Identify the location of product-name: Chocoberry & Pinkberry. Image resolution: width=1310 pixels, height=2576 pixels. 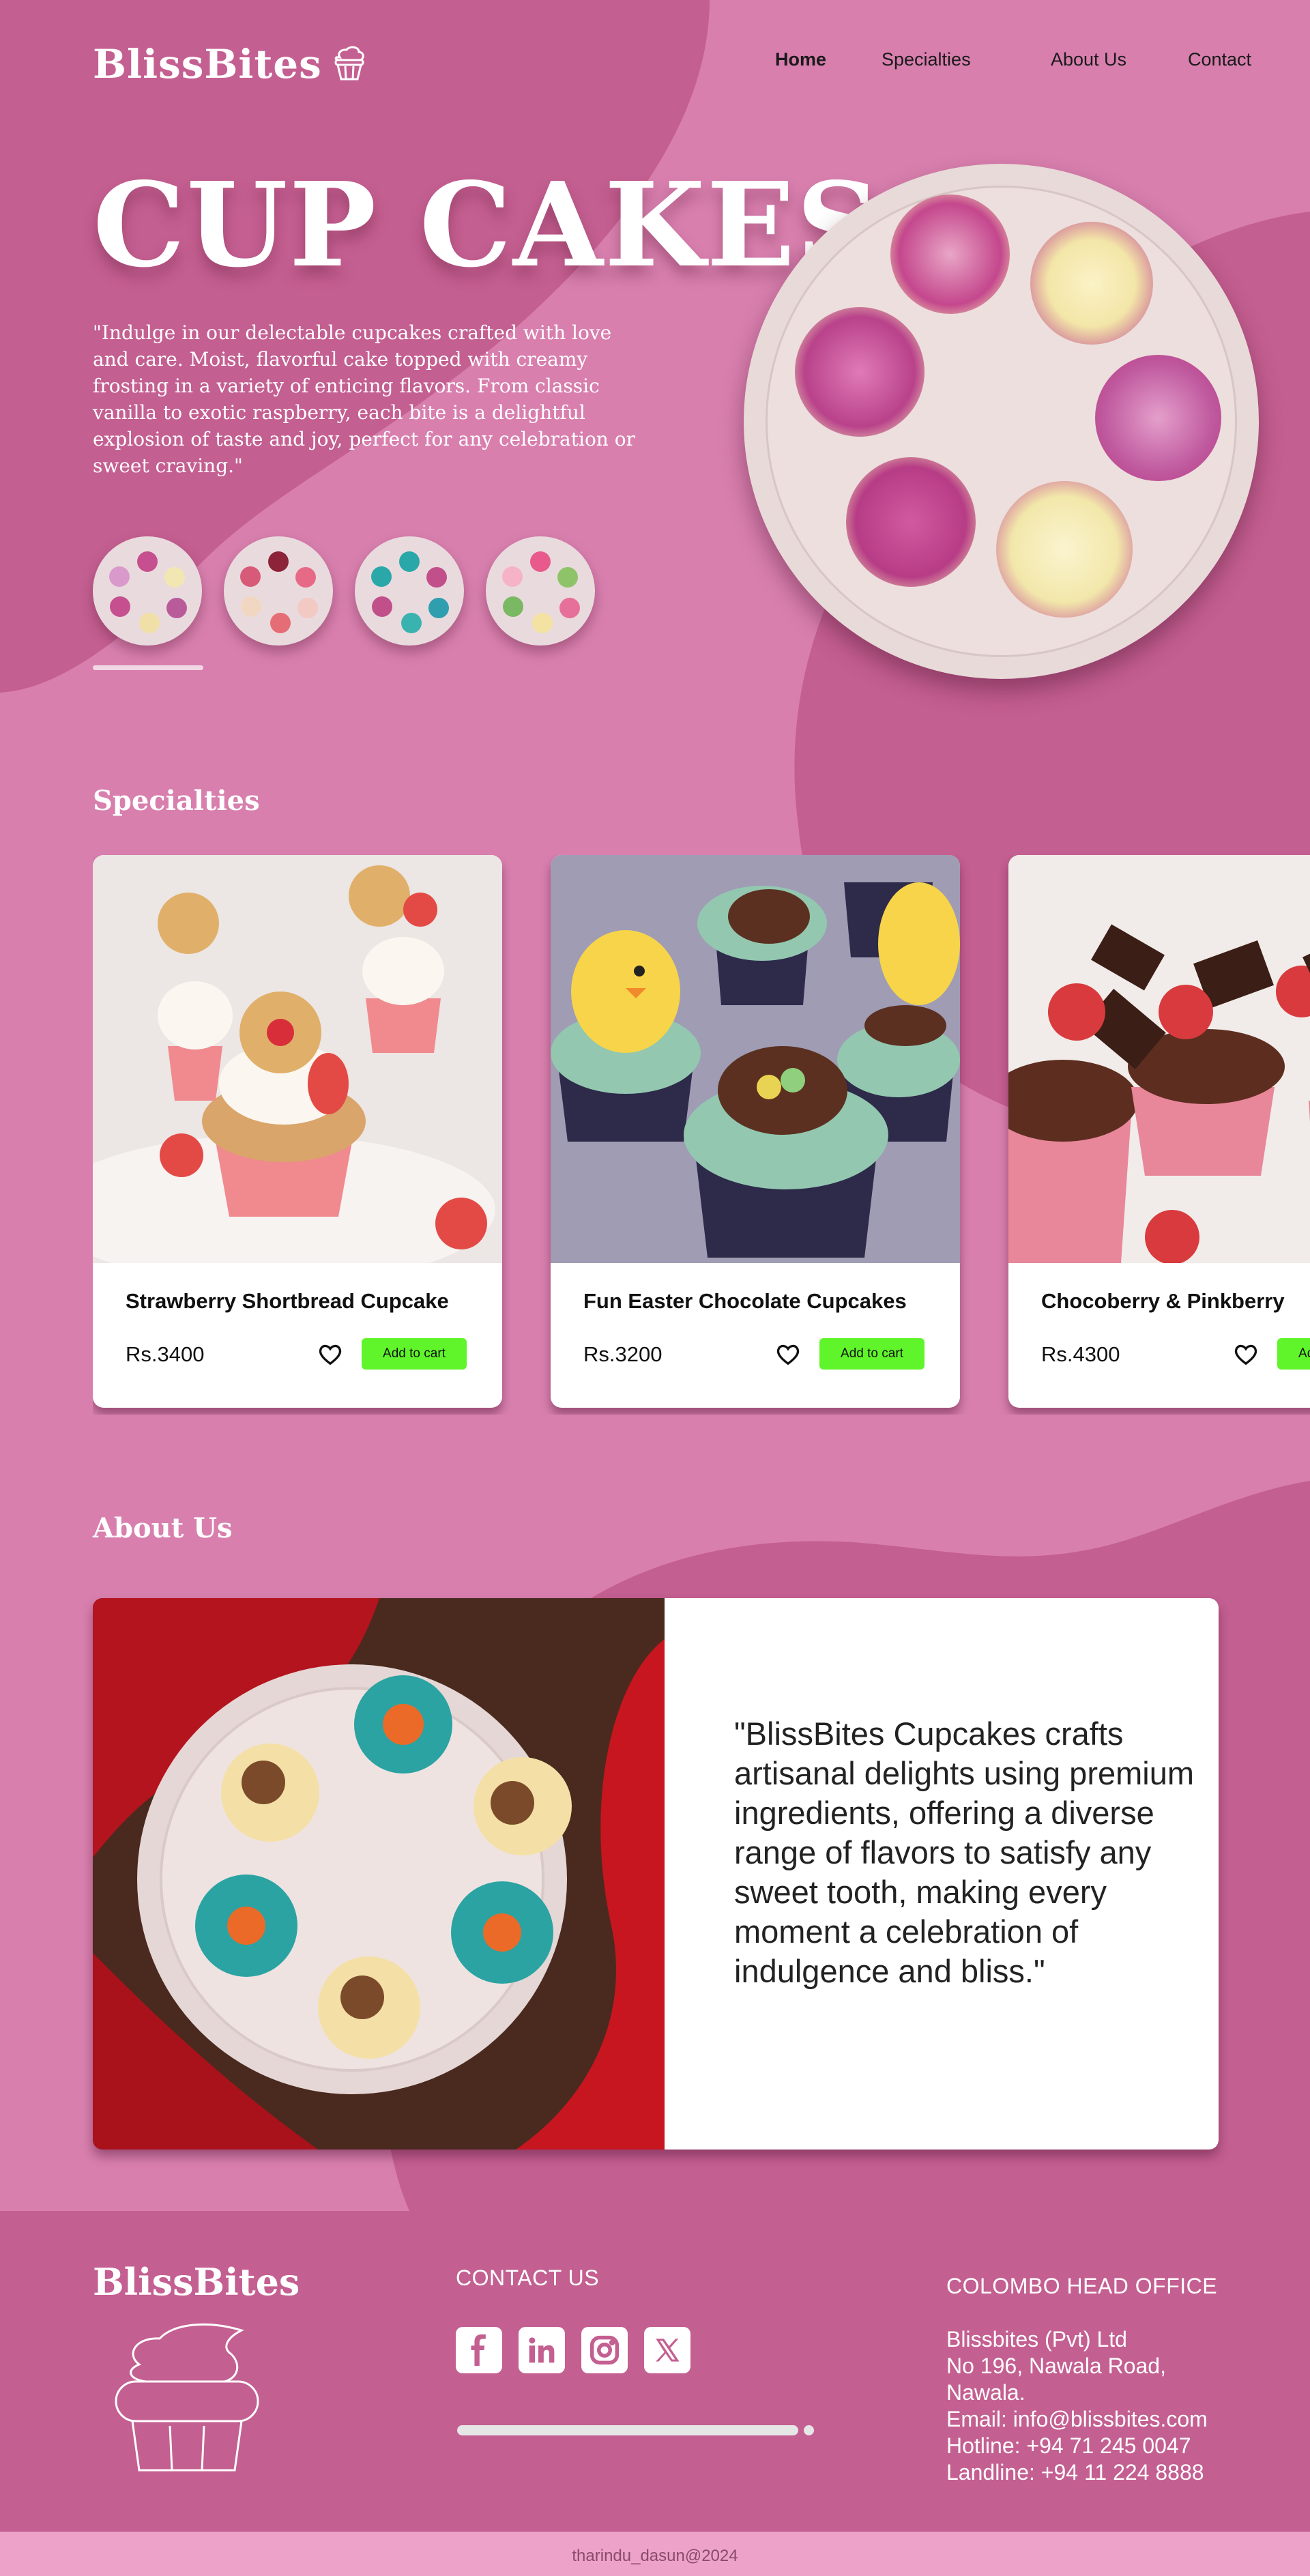
(1163, 1301).